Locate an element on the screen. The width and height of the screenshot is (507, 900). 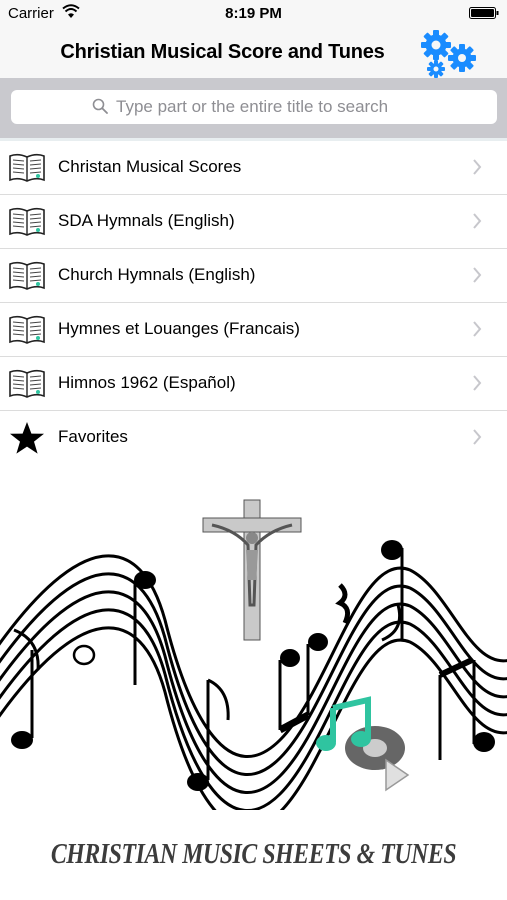
menu-item-label: Christan Musical Scores is located at coordinates (150, 166).